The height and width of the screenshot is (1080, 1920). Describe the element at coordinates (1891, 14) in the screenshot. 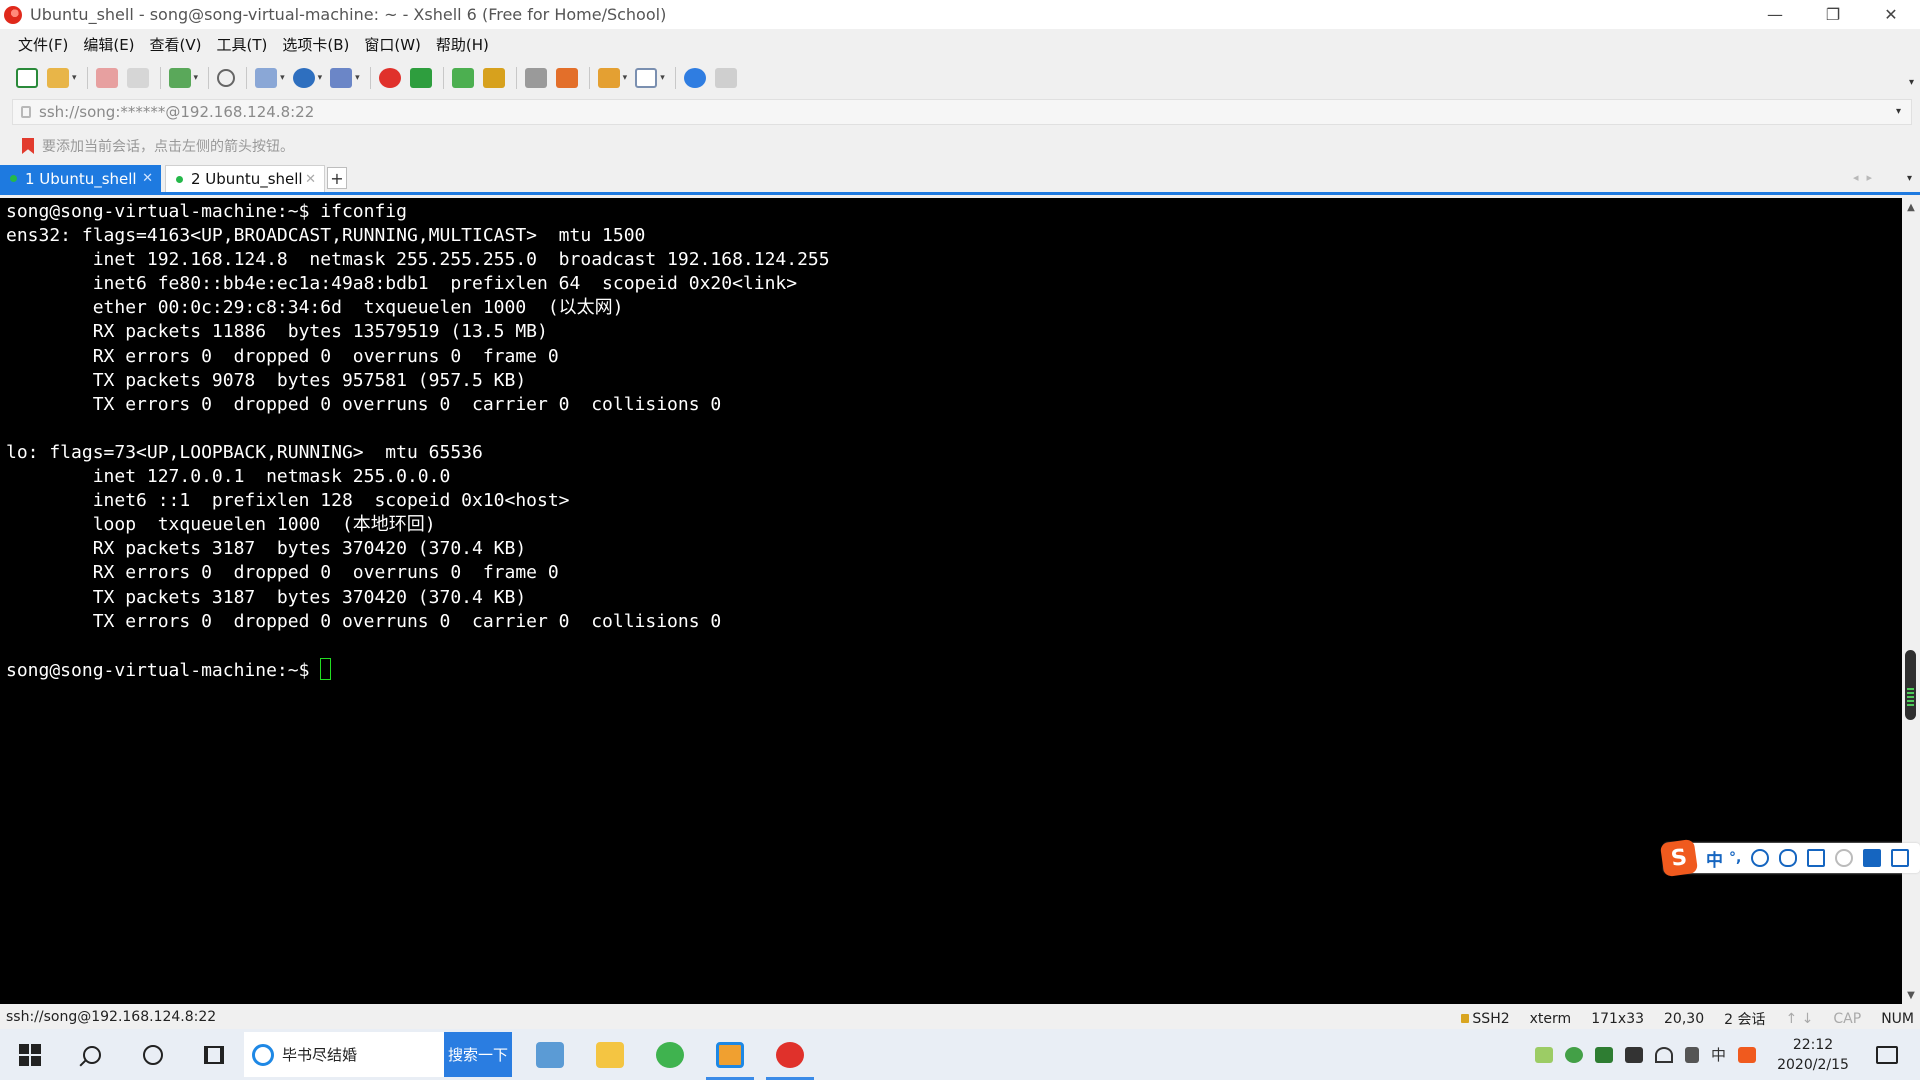

I see `close-button: ✕` at that location.